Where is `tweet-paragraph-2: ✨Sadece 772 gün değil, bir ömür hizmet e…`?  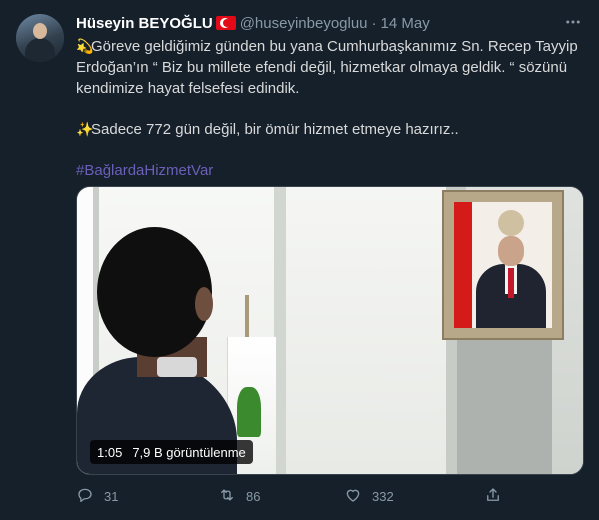
tweet-paragraph-2: ✨Sadece 772 gün değil, bir ömür hizmet e… is located at coordinates (328, 129).